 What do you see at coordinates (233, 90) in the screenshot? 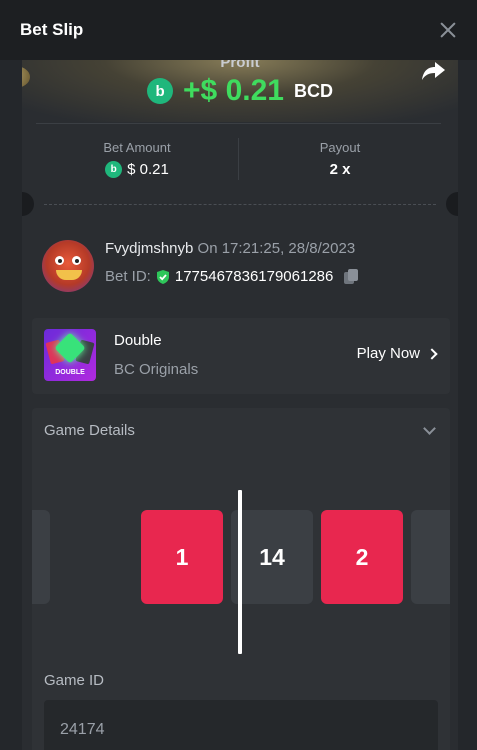
I see `profit-value: +$ 0.21` at bounding box center [233, 90].